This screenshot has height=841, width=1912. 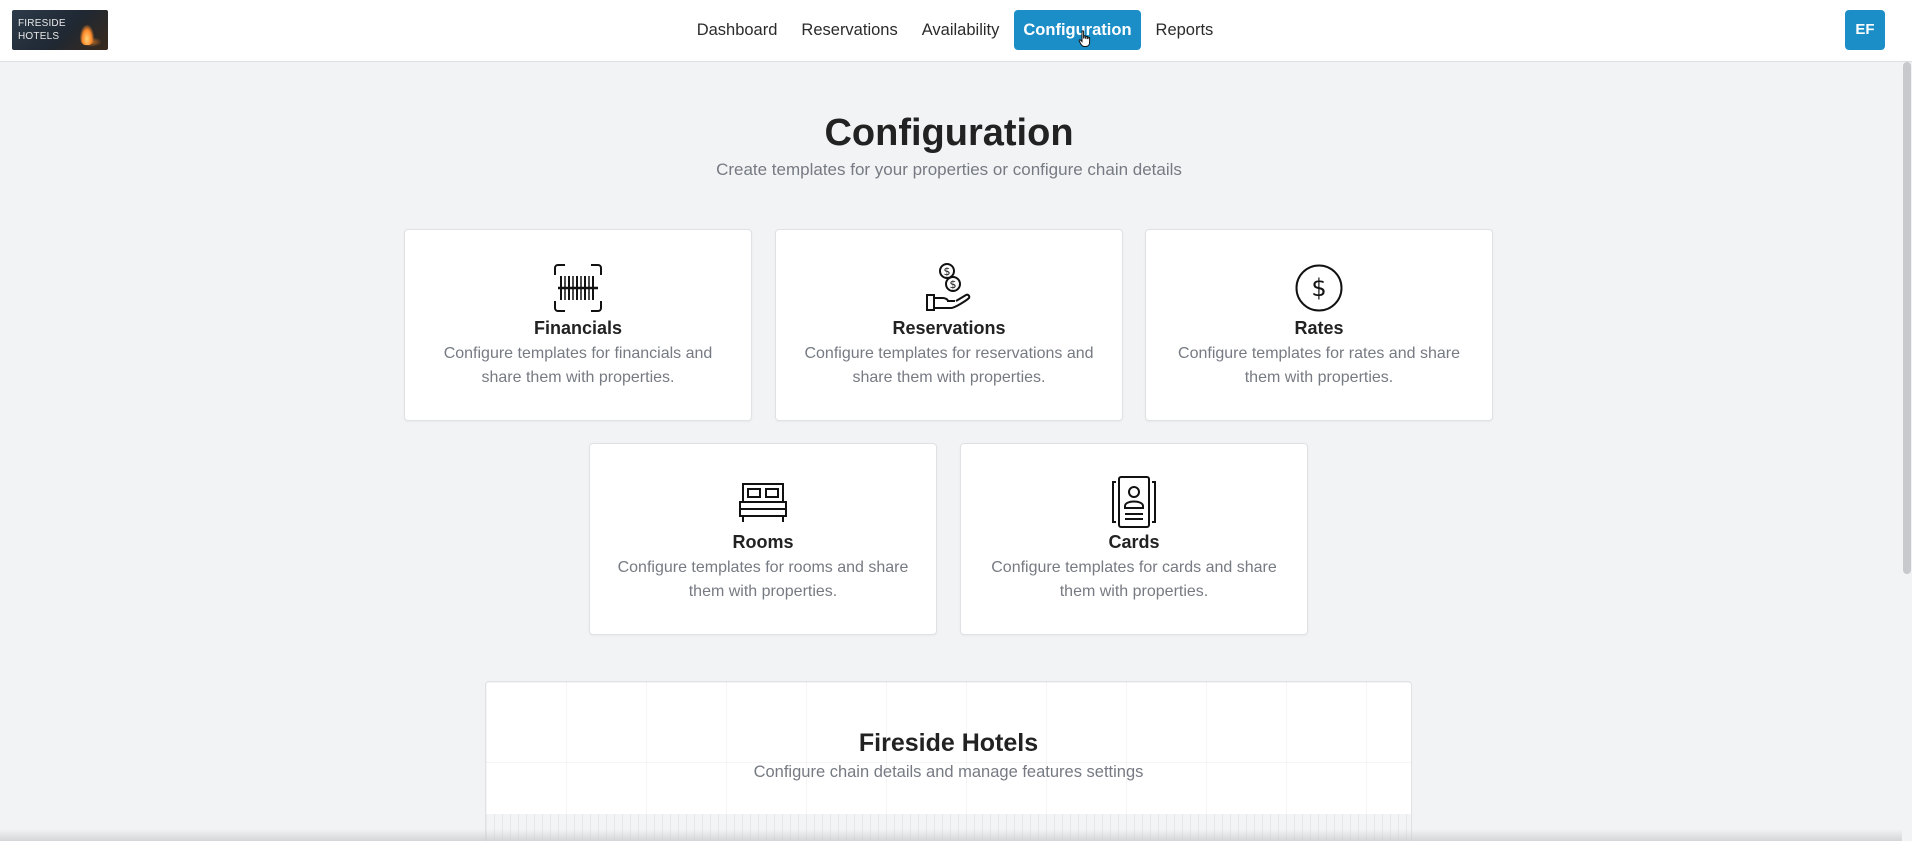 I want to click on card-title: Cards, so click(x=1134, y=542).